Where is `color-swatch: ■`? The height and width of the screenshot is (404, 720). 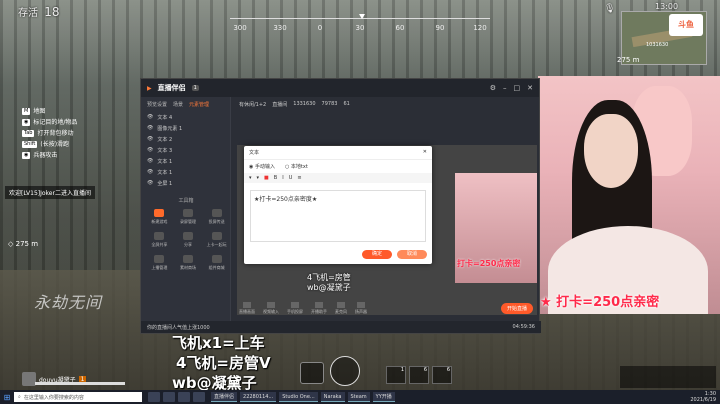
color-swatch: ■ is located at coordinates (266, 178).